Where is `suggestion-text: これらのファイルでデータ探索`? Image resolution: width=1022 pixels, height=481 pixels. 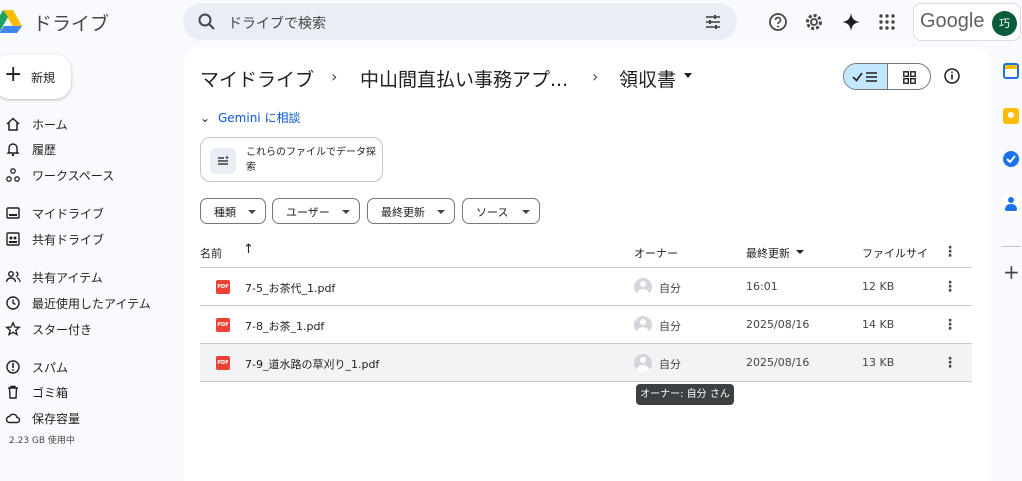
suggestion-text: これらのファイルでデータ探索 is located at coordinates (311, 160).